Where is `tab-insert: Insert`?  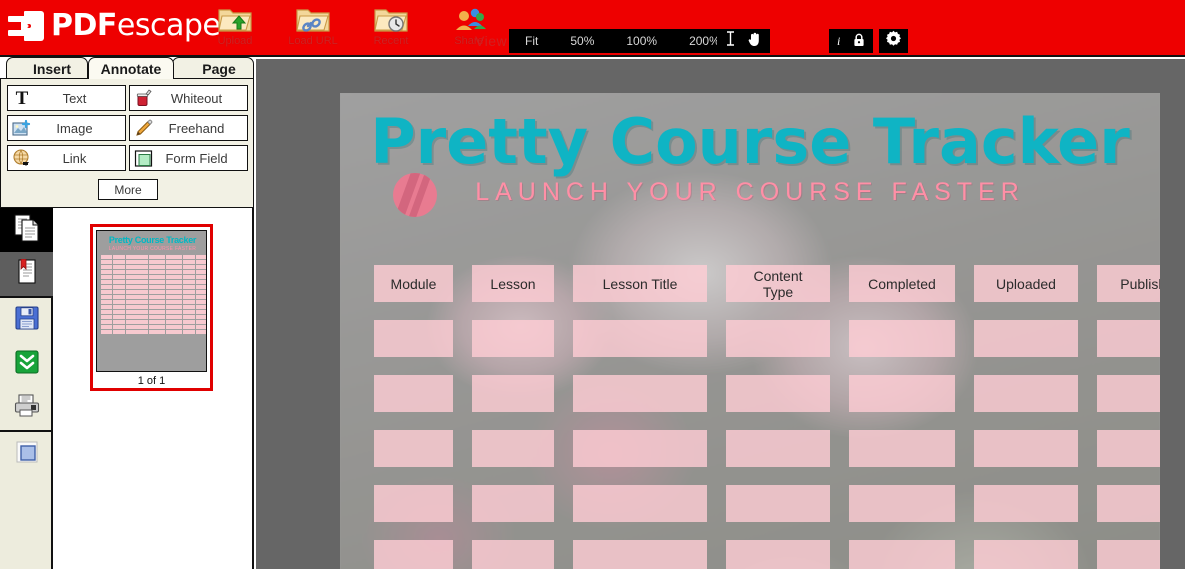 tab-insert: Insert is located at coordinates (47, 68).